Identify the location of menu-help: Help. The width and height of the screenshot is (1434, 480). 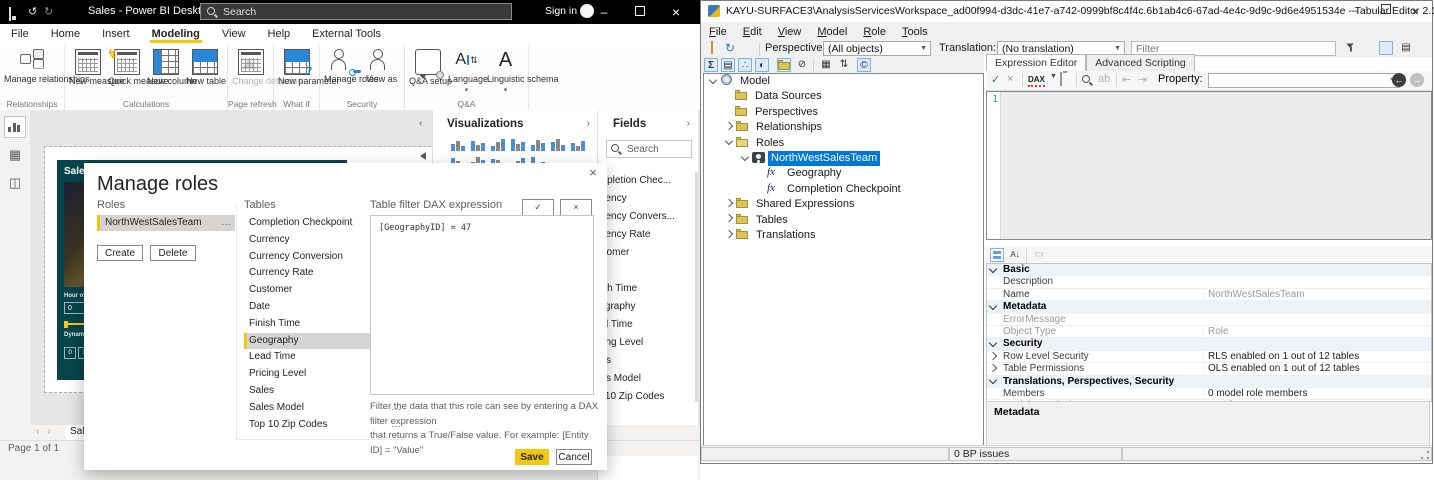
(279, 33).